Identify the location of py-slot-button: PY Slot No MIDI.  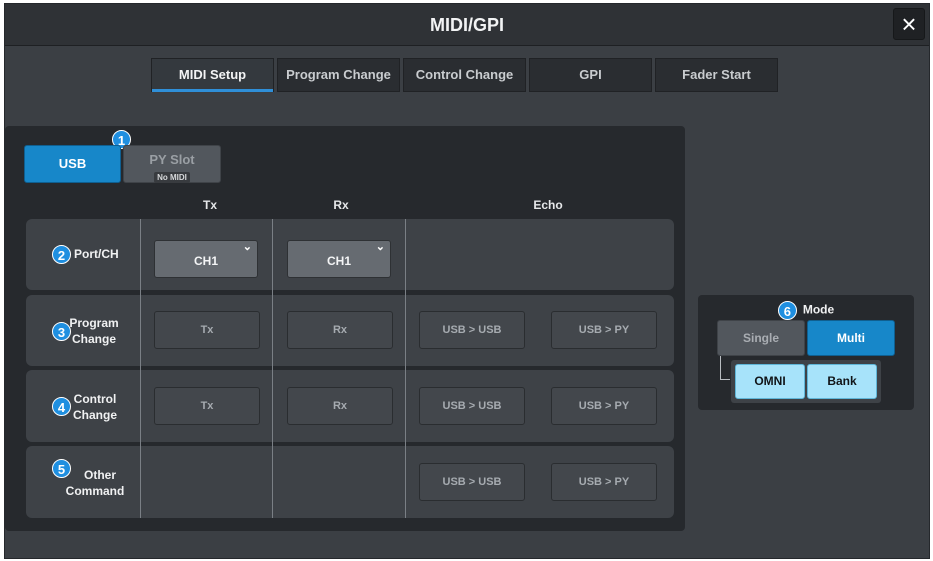
(172, 164).